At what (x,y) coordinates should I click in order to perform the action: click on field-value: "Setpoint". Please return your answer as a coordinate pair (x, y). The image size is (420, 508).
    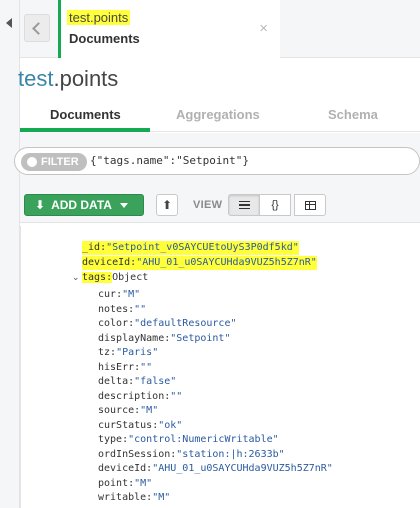
    Looking at the image, I should click on (200, 338).